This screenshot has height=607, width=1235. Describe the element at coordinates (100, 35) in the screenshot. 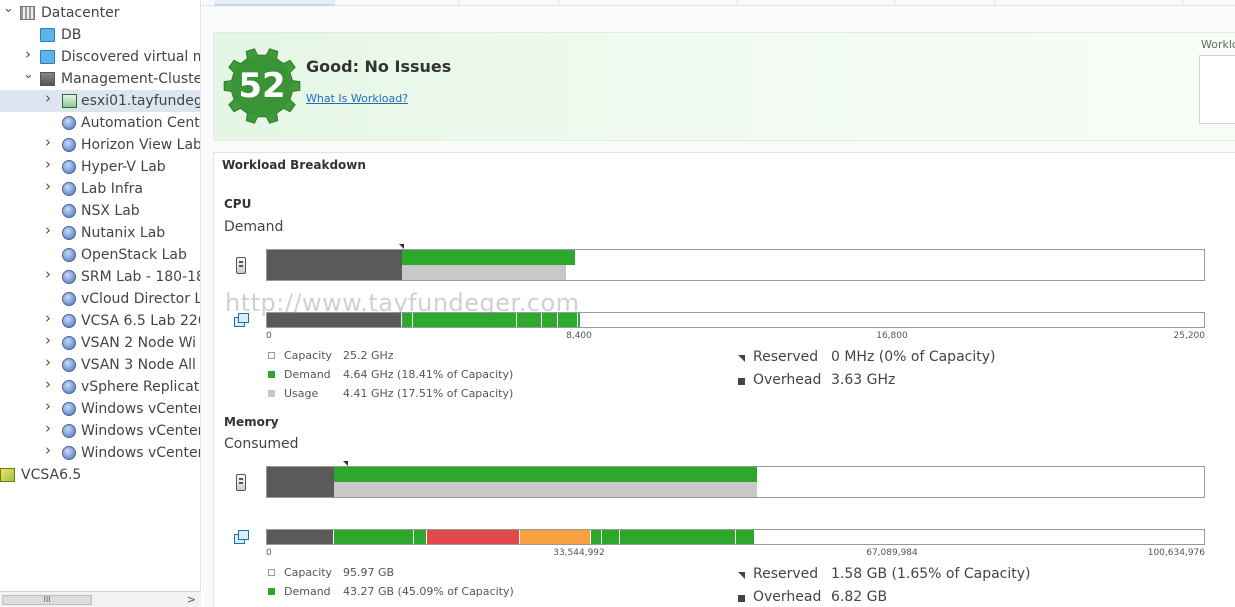

I see `tree-item: DB` at that location.